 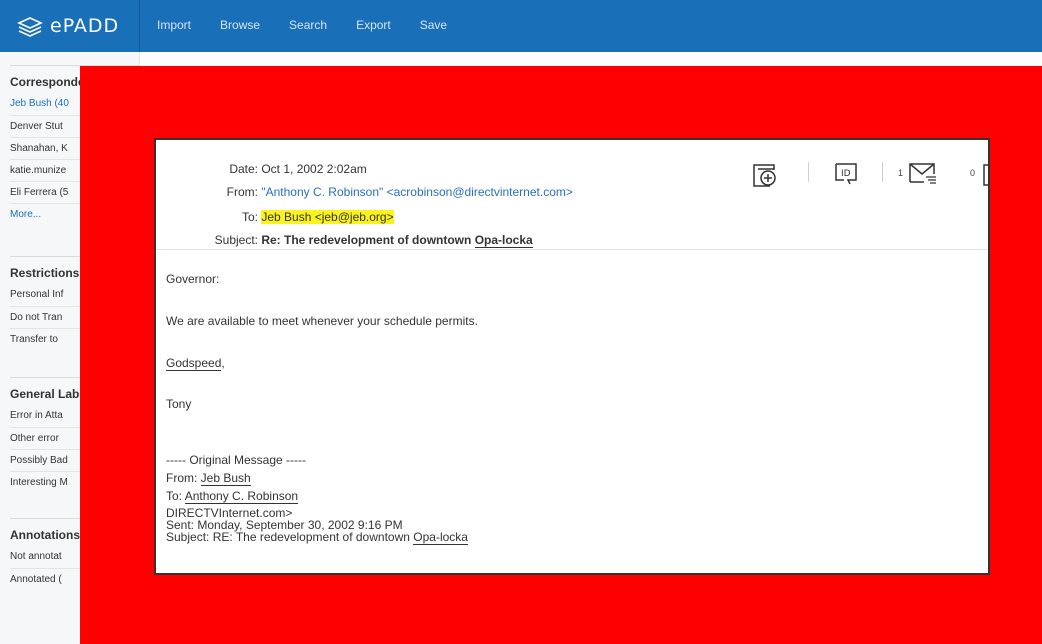 What do you see at coordinates (243, 169) in the screenshot?
I see `date-label: Date:` at bounding box center [243, 169].